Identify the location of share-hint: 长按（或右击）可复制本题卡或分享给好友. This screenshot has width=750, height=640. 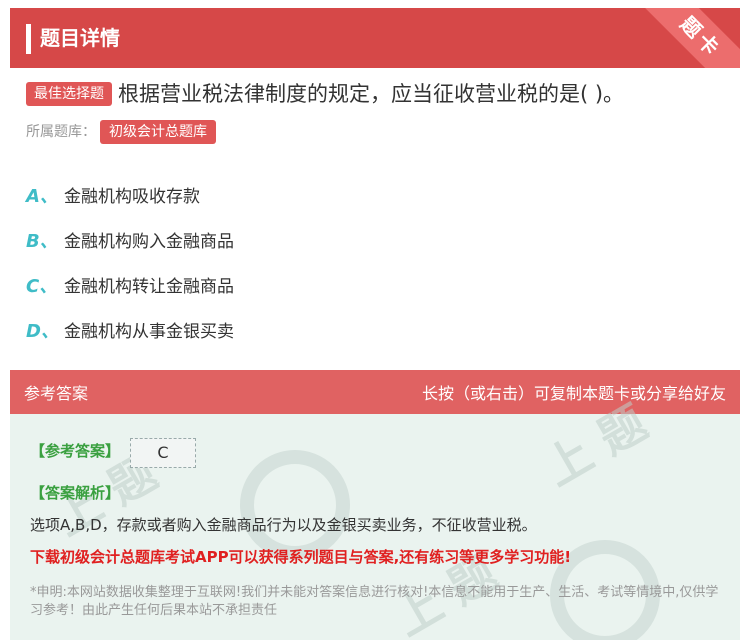
(573, 393).